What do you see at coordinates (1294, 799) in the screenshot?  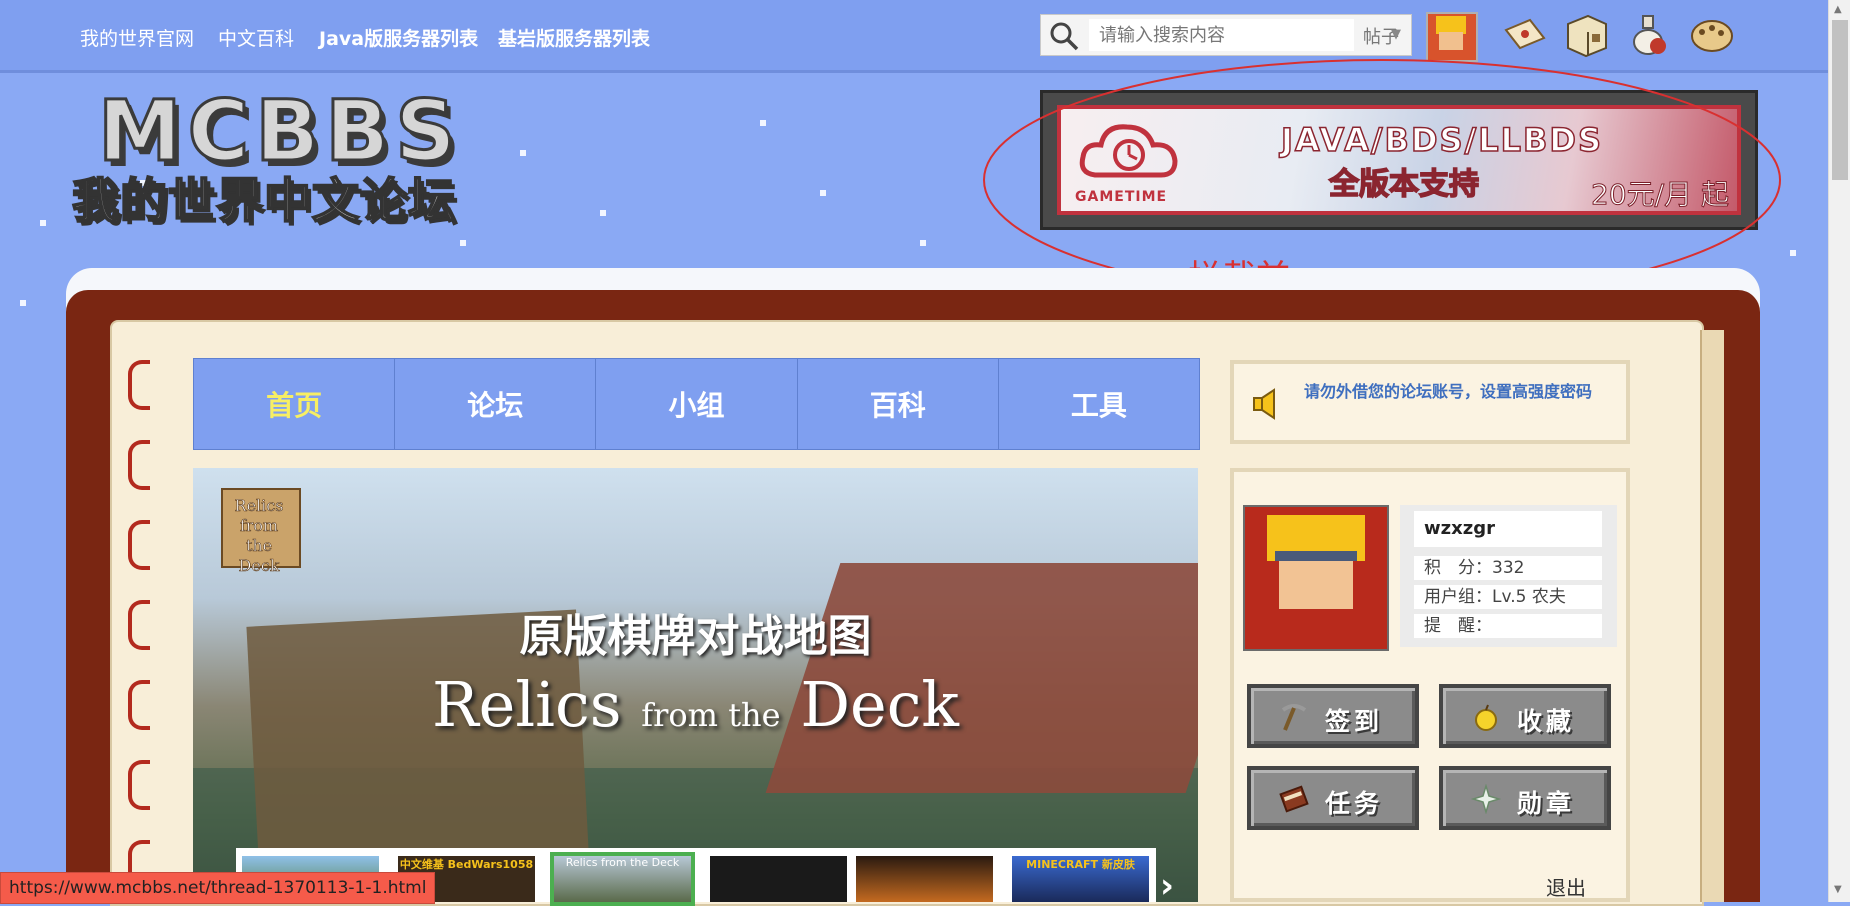 I see `book-icon` at bounding box center [1294, 799].